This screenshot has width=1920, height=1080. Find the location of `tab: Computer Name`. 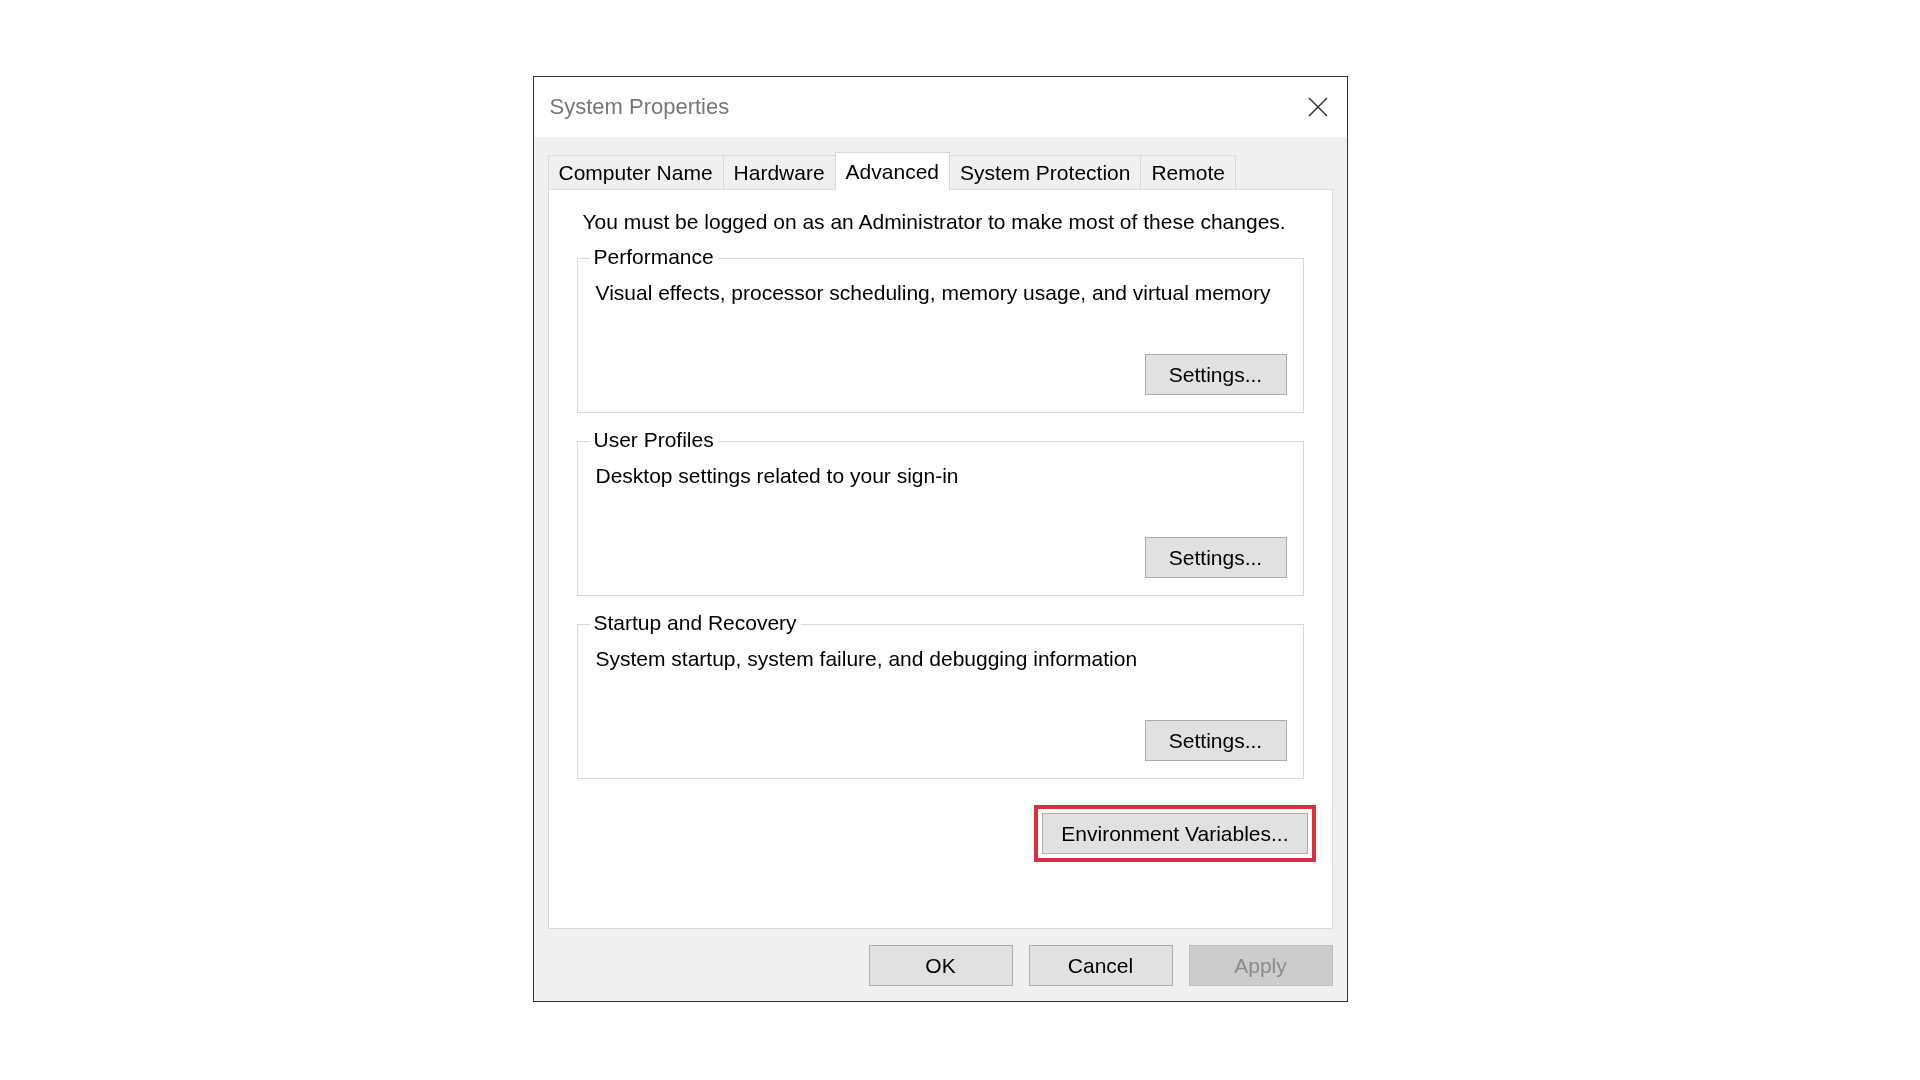

tab: Computer Name is located at coordinates (635, 172).